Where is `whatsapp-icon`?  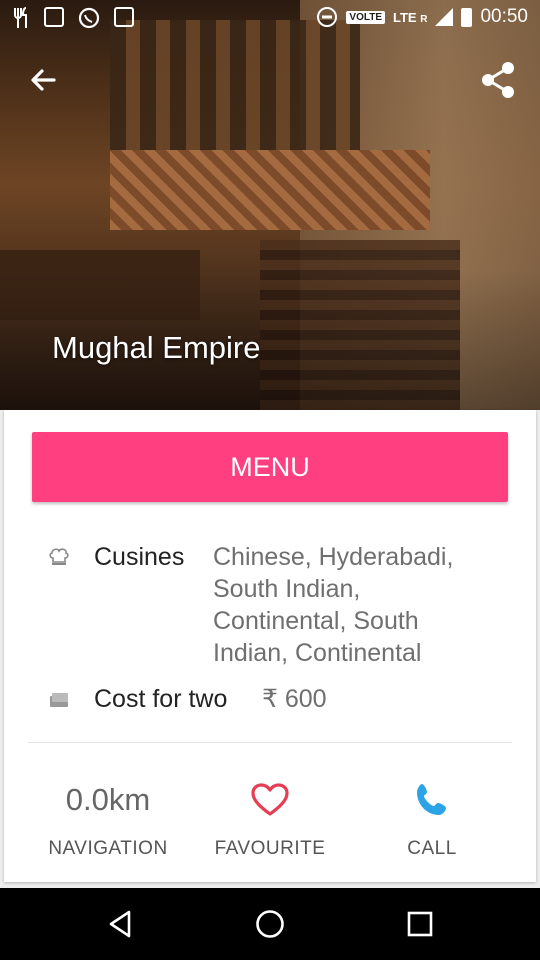 whatsapp-icon is located at coordinates (89, 18).